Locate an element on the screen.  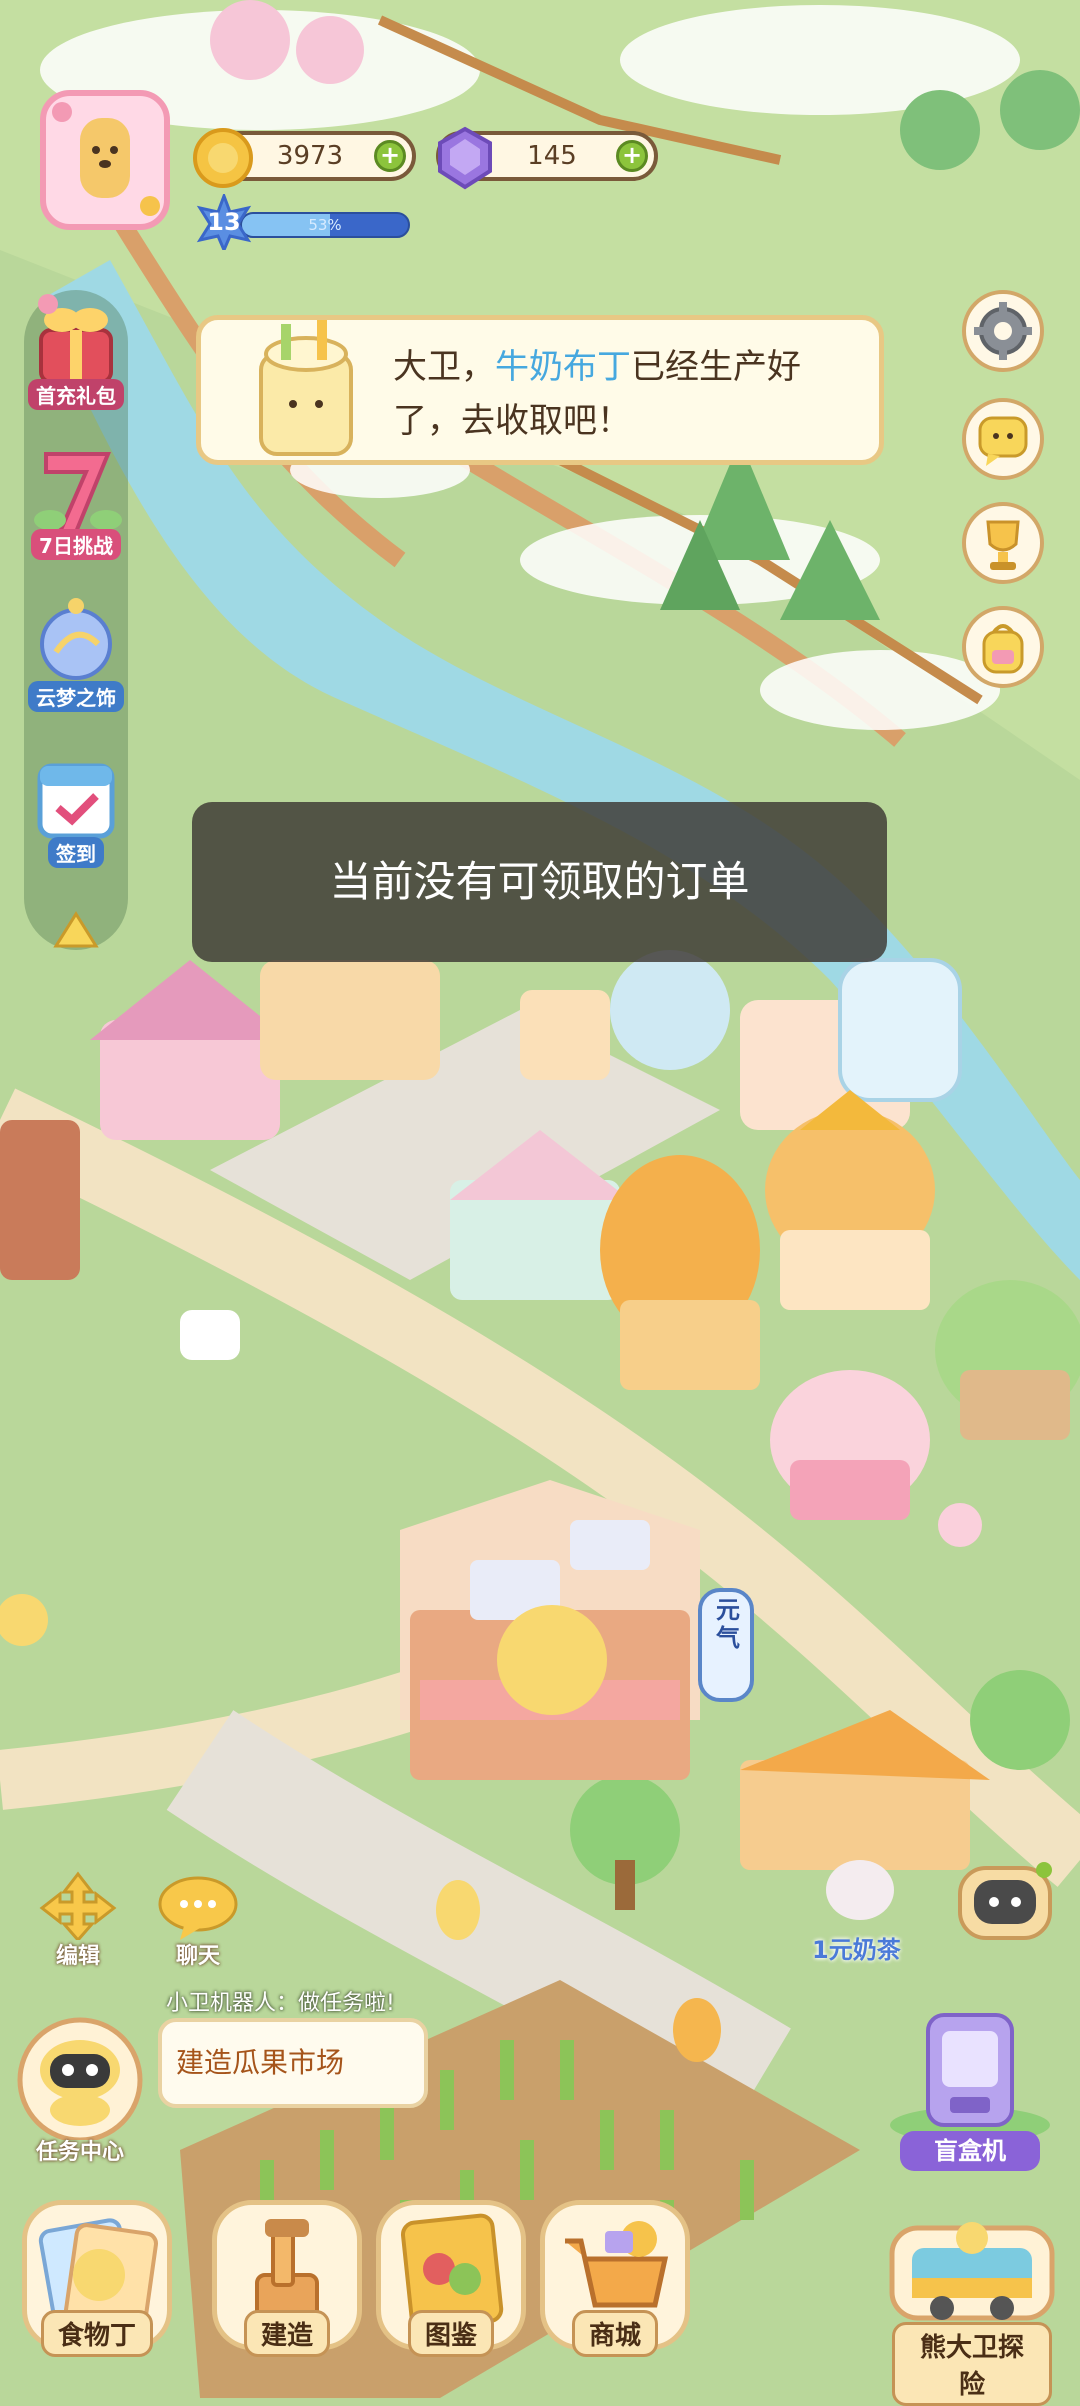
product-name: 牛奶布丁 is located at coordinates (563, 367).